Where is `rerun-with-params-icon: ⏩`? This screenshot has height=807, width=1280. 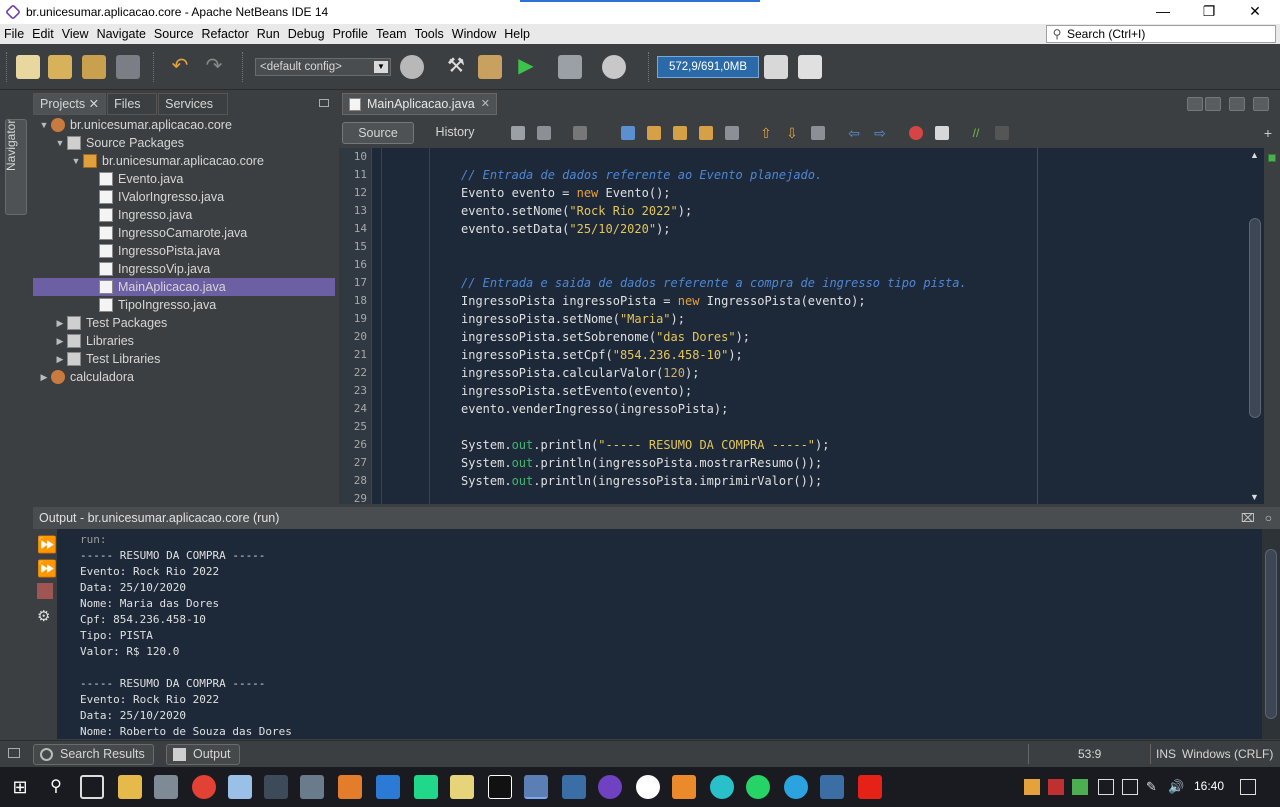 rerun-with-params-icon: ⏩ is located at coordinates (47, 568).